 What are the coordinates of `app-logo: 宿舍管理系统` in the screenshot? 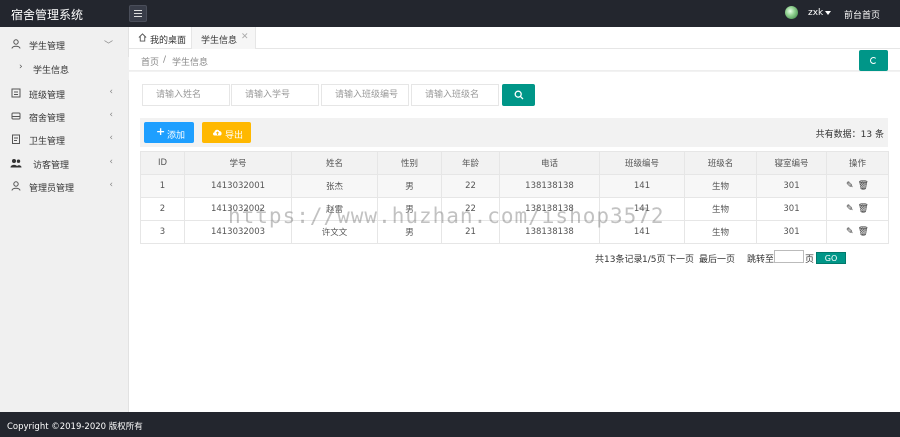 It's located at (47, 15).